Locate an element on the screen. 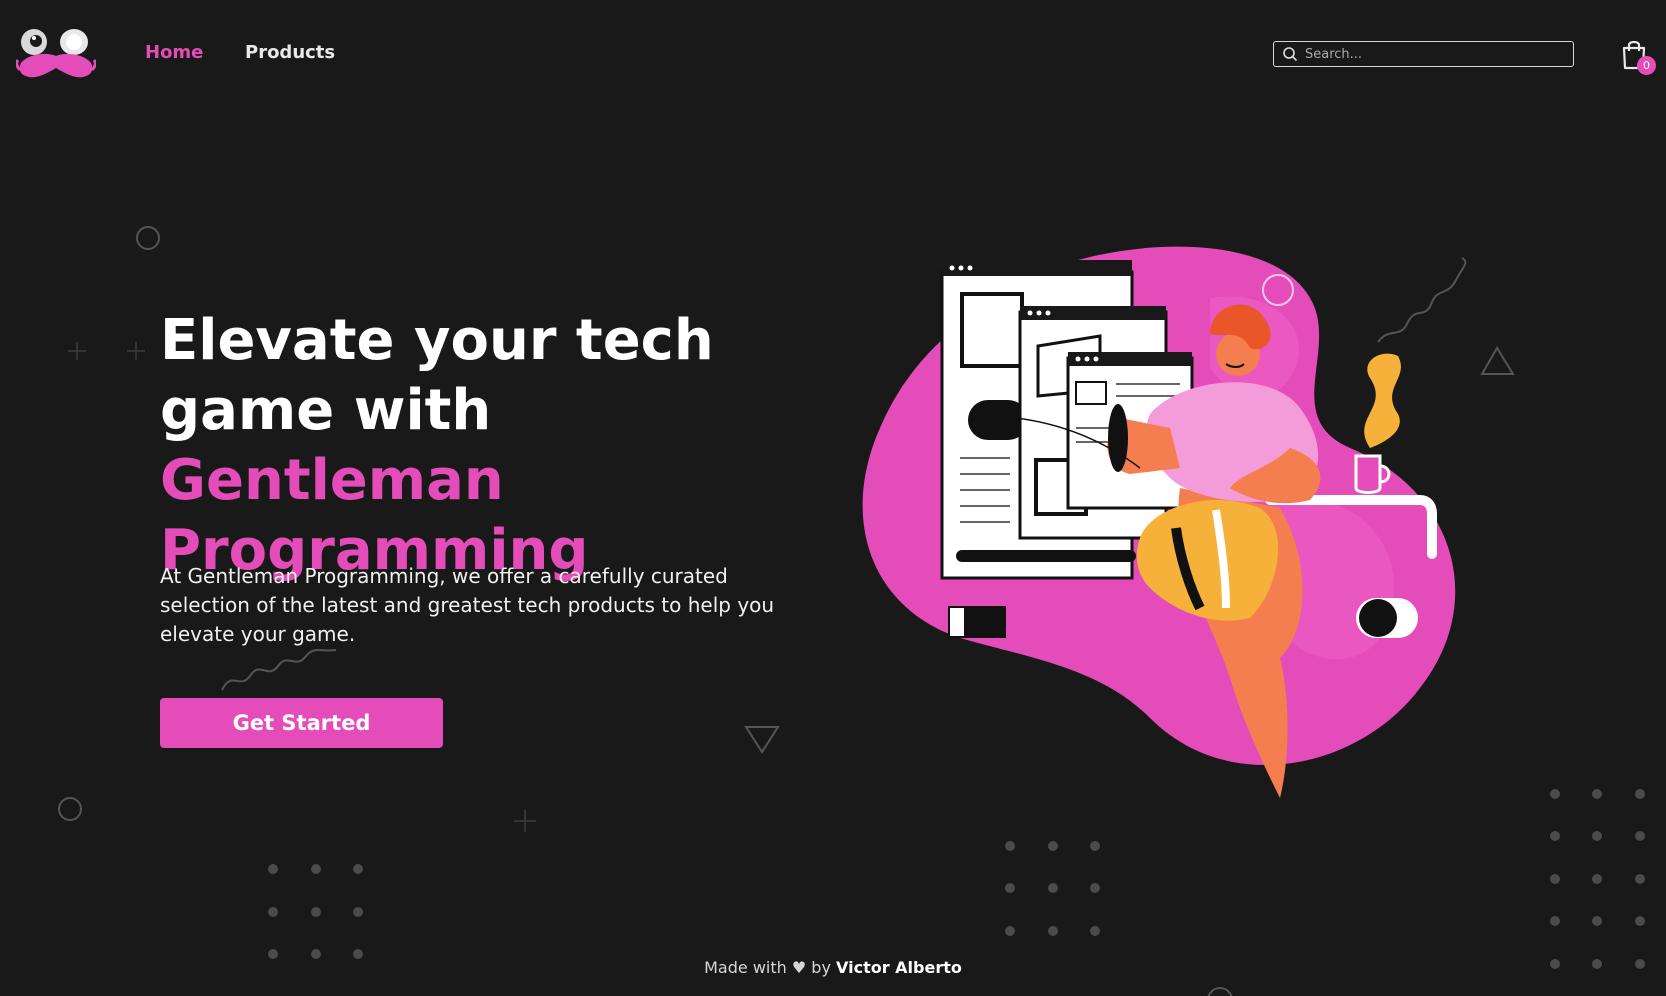 This screenshot has height=996, width=1666. footer: Made with ♥ by Victor Alberto is located at coordinates (833, 967).